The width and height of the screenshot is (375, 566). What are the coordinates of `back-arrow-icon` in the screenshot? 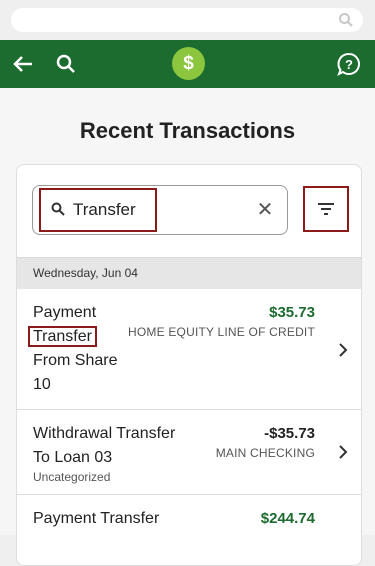 It's located at (22, 64).